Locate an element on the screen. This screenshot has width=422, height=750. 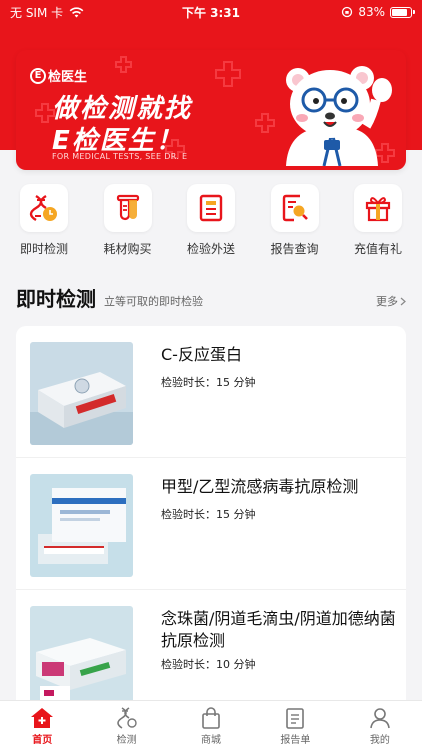
quick-item-supplies: 耗材购买 is located at coordinates (128, 224).